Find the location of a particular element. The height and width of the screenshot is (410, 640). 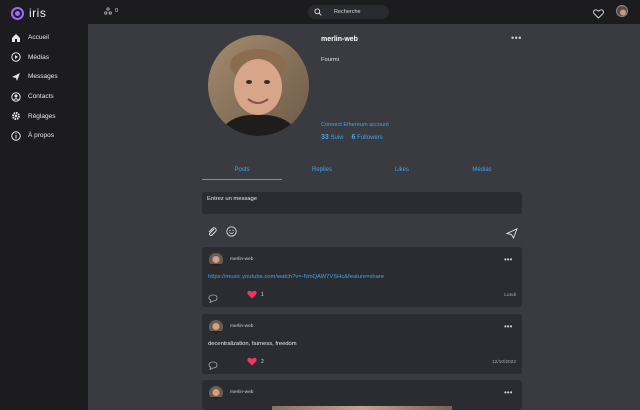

info-icon is located at coordinates (16, 136).